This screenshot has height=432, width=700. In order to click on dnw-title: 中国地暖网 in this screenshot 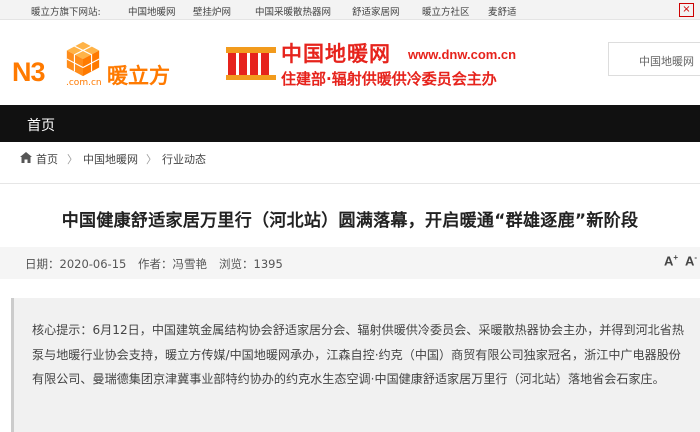, I will do `click(336, 54)`.